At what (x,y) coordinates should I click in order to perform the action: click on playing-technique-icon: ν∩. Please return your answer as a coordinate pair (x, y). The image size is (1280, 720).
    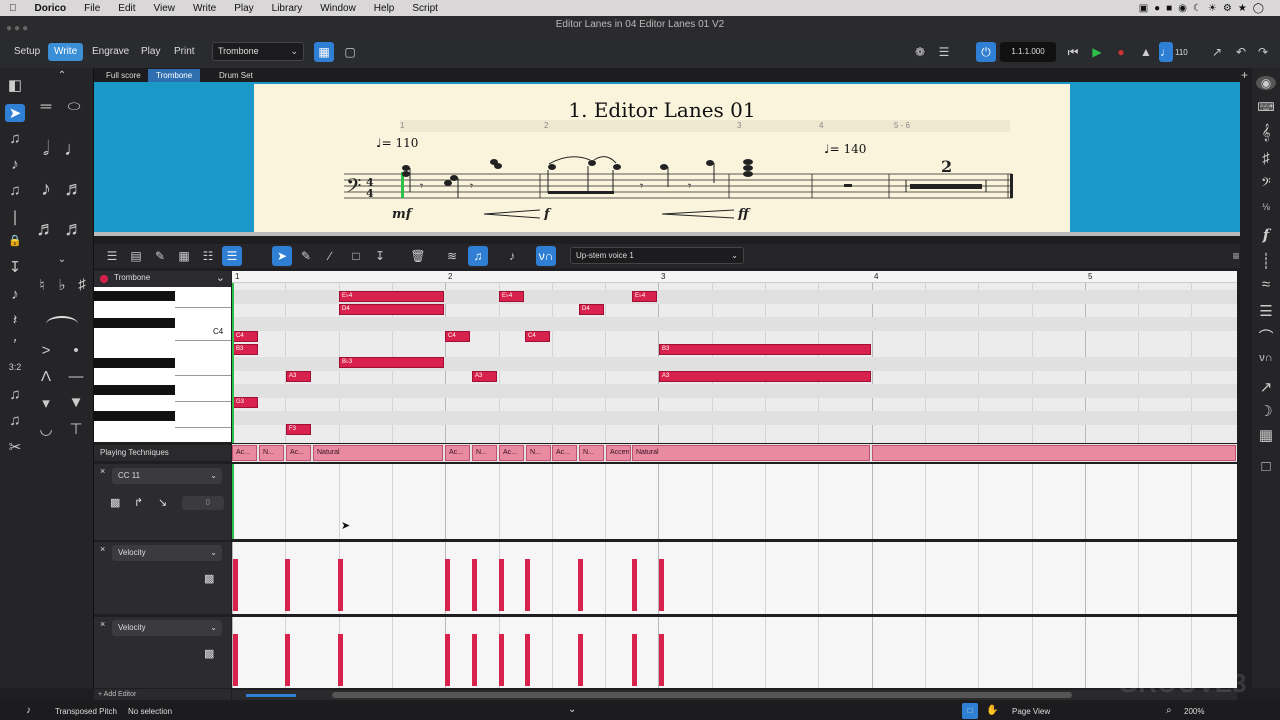
    Looking at the image, I should click on (1266, 358).